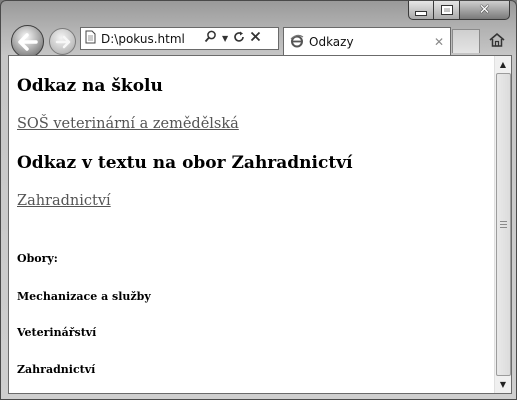  I want to click on close-icon: ✕, so click(484, 10).